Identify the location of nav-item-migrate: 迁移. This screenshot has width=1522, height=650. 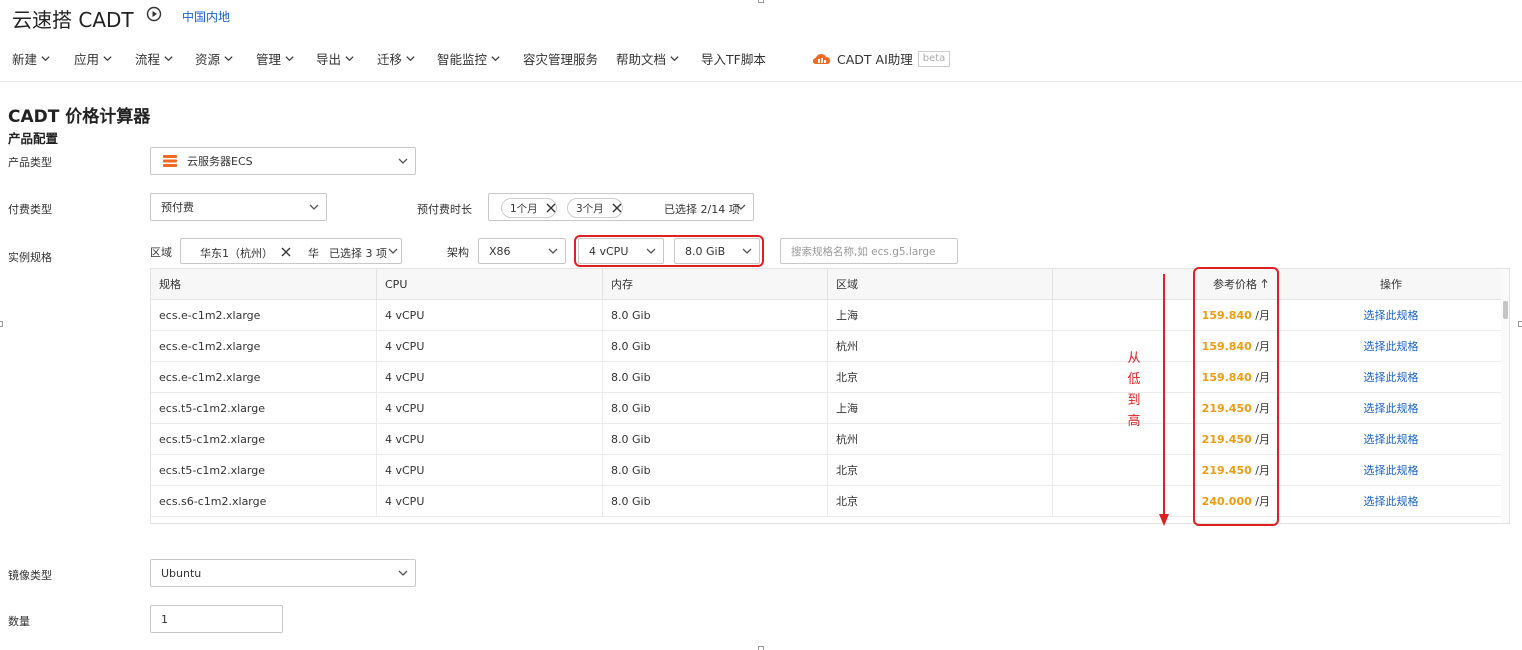
(396, 58).